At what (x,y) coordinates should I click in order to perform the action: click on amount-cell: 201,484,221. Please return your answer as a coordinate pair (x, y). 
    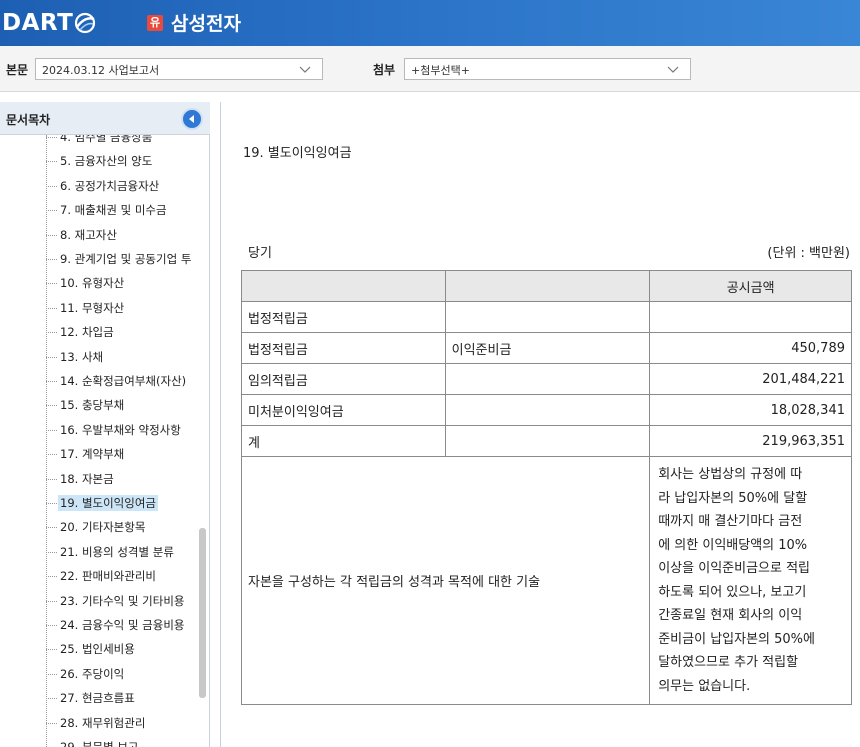
    Looking at the image, I should click on (750, 379).